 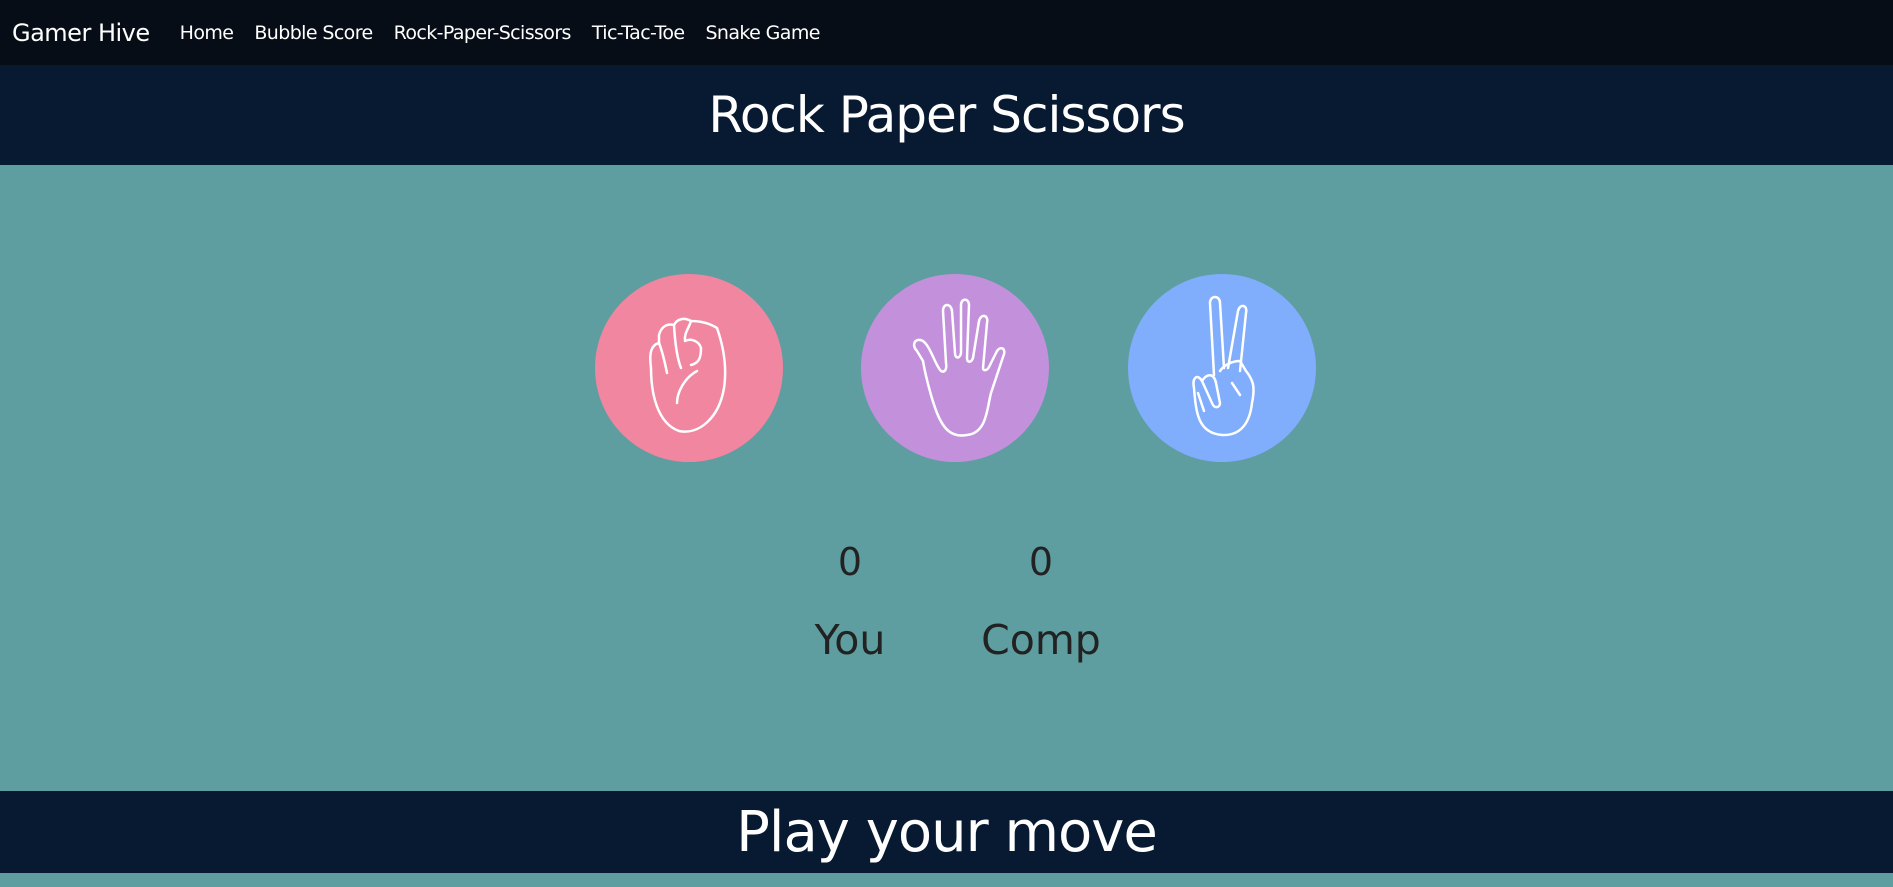 I want to click on page-title: Rock Paper Scissors, so click(x=946, y=115).